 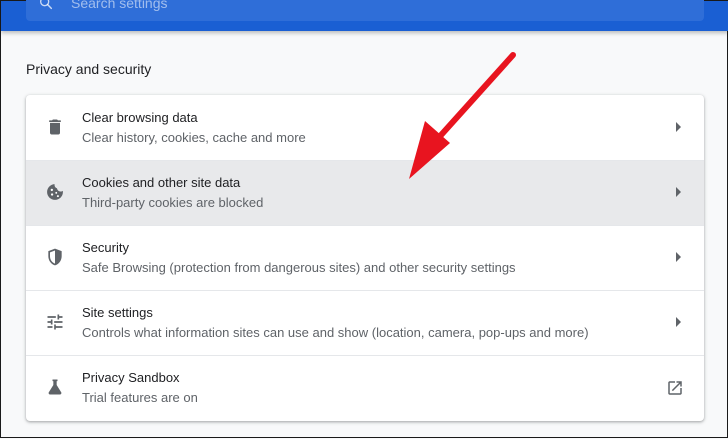 I want to click on privacy-sandbox-row: Privacy Sandbox Trial features are on, so click(x=365, y=387).